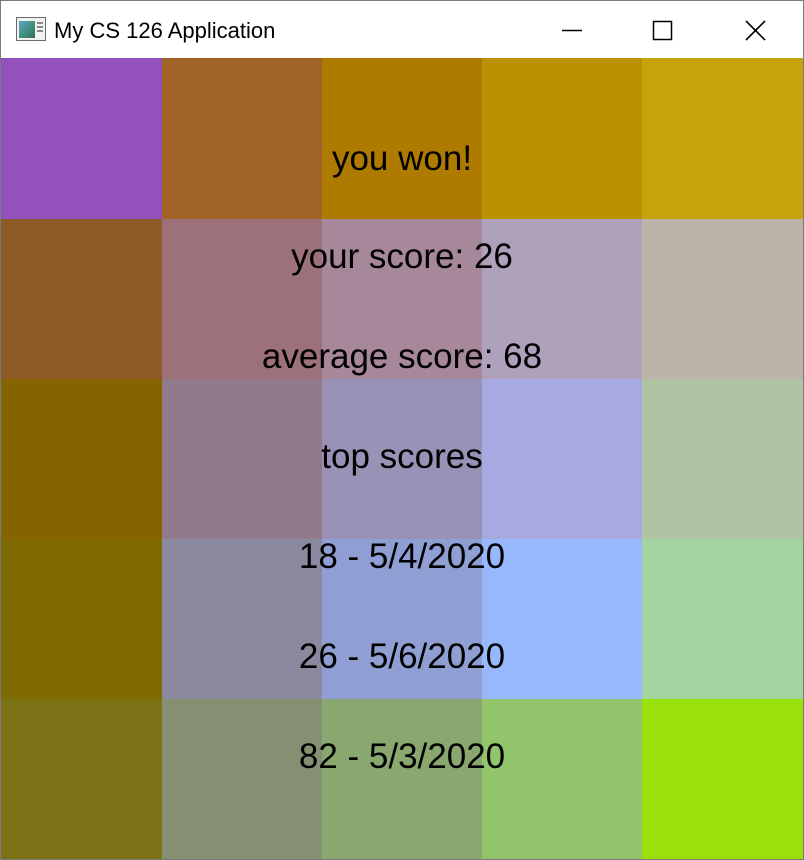  What do you see at coordinates (165, 30) in the screenshot?
I see `window-title: My CS 126 Application` at bounding box center [165, 30].